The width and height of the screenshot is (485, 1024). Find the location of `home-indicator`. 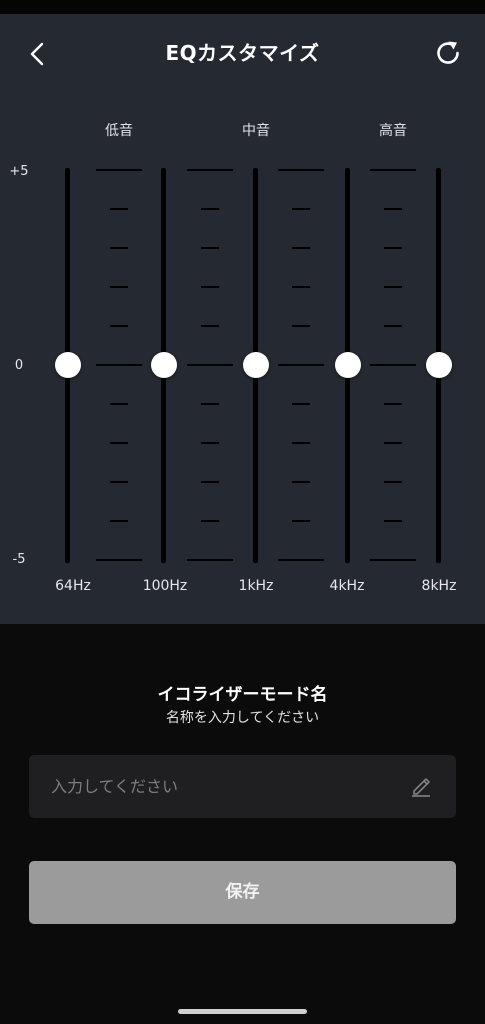

home-indicator is located at coordinates (242, 1011).